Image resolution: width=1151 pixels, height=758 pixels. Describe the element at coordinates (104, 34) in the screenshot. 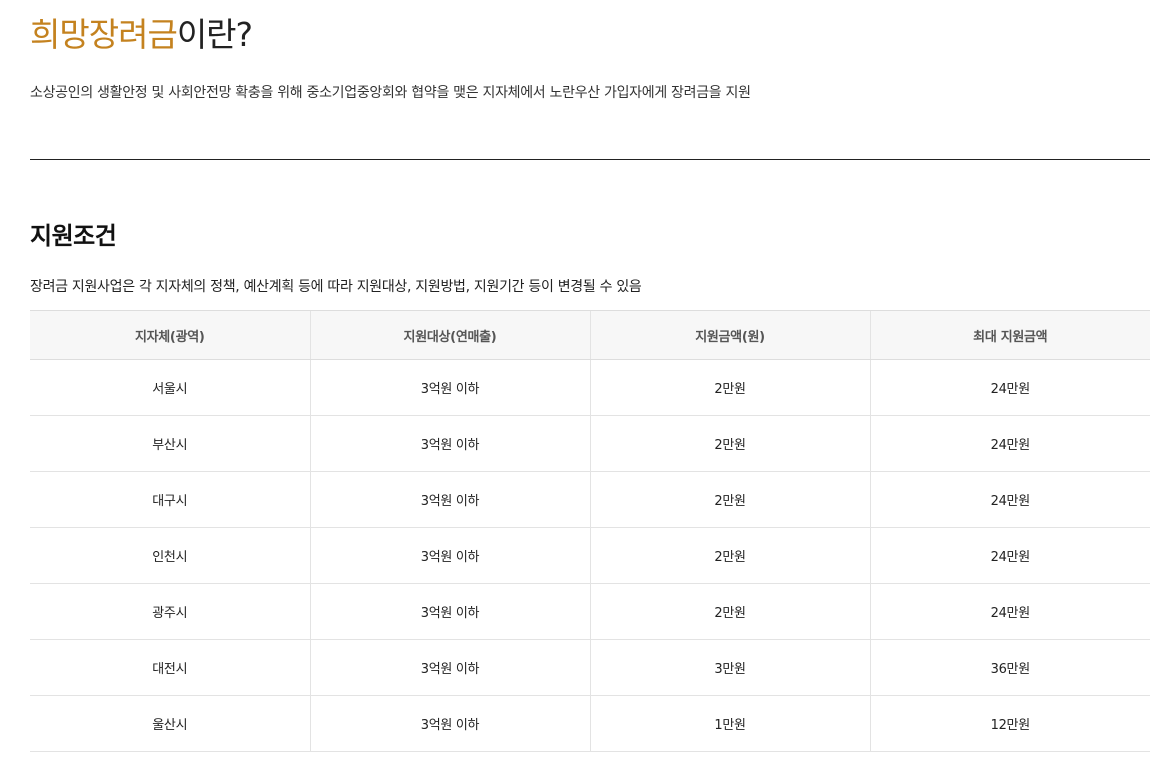

I see `page-title-accent: 희망장려금` at that location.